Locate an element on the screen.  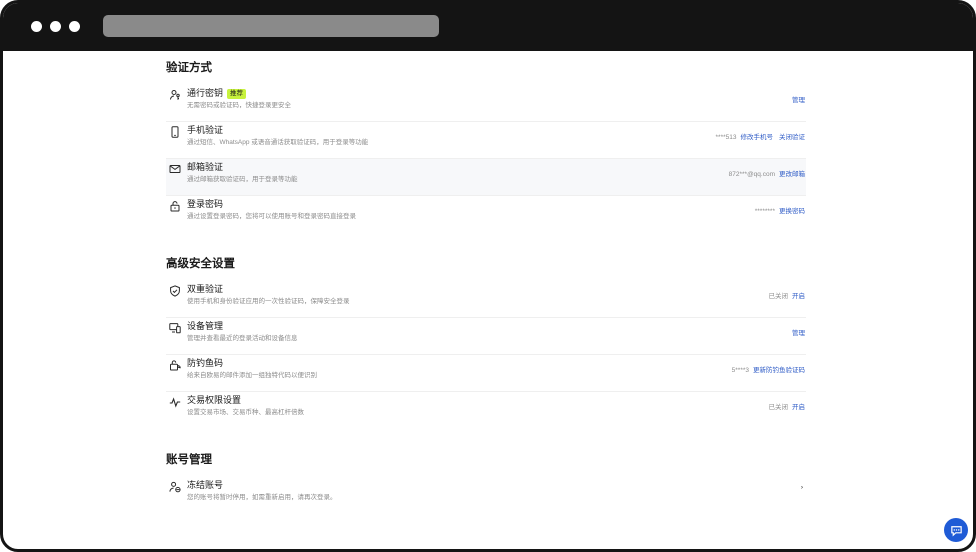
email-value: 872***@qq.com is located at coordinates (751, 174).